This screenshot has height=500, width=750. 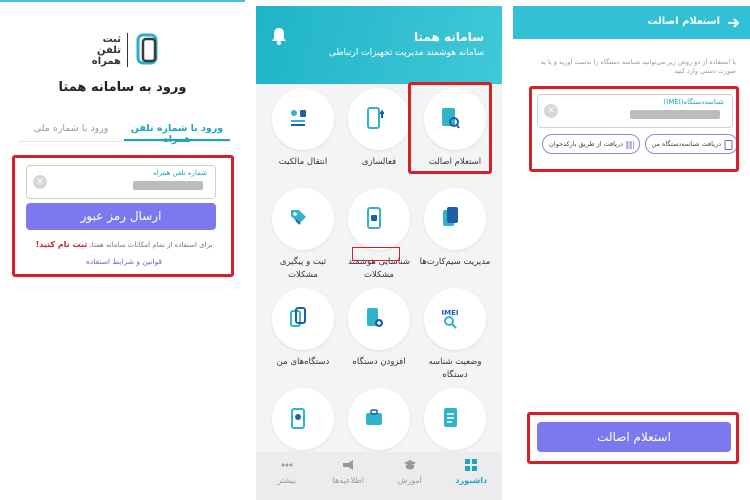 I want to click on nav-dashboard: داشبورد, so click(x=472, y=476).